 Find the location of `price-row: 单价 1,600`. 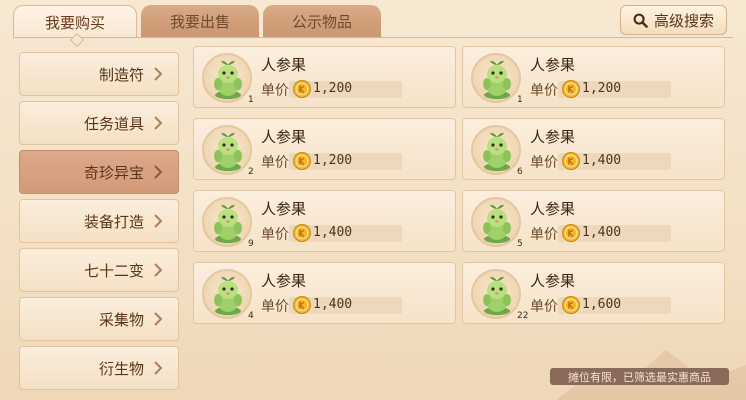

price-row: 单价 1,600 is located at coordinates (600, 305).